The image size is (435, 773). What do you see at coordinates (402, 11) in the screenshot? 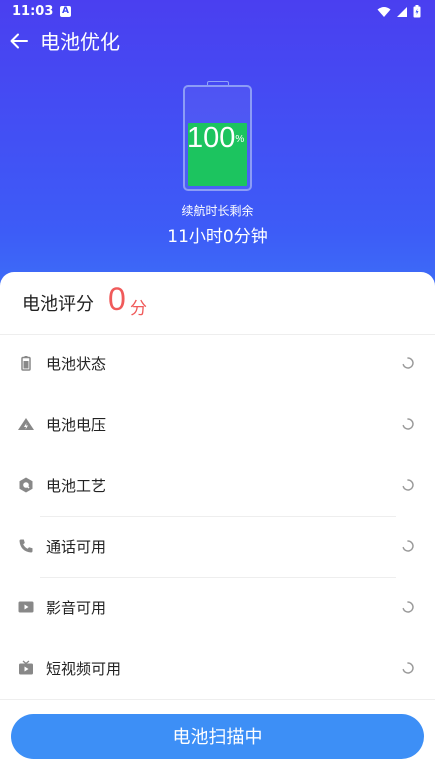
I see `signal-icon` at bounding box center [402, 11].